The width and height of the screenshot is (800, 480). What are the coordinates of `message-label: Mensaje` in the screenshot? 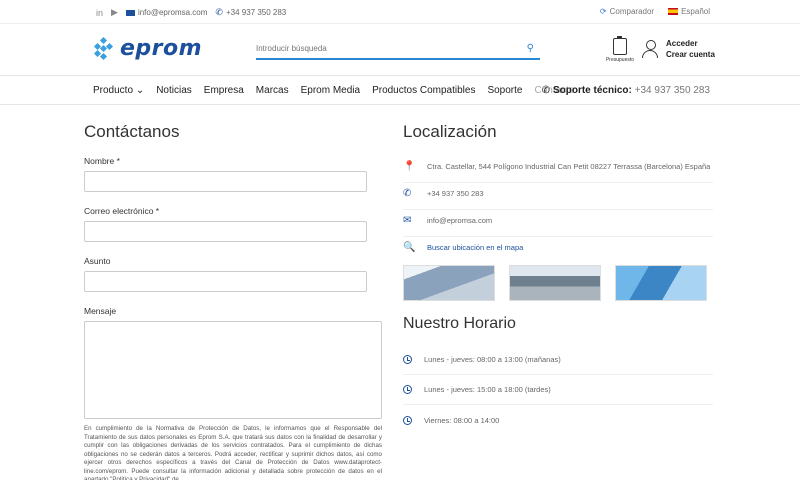 It's located at (100, 311).